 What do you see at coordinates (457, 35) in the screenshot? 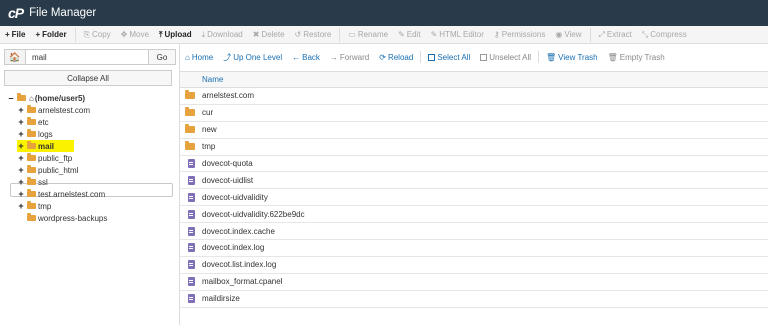
I see `html-editor-button: ✎ HTML Editor` at bounding box center [457, 35].